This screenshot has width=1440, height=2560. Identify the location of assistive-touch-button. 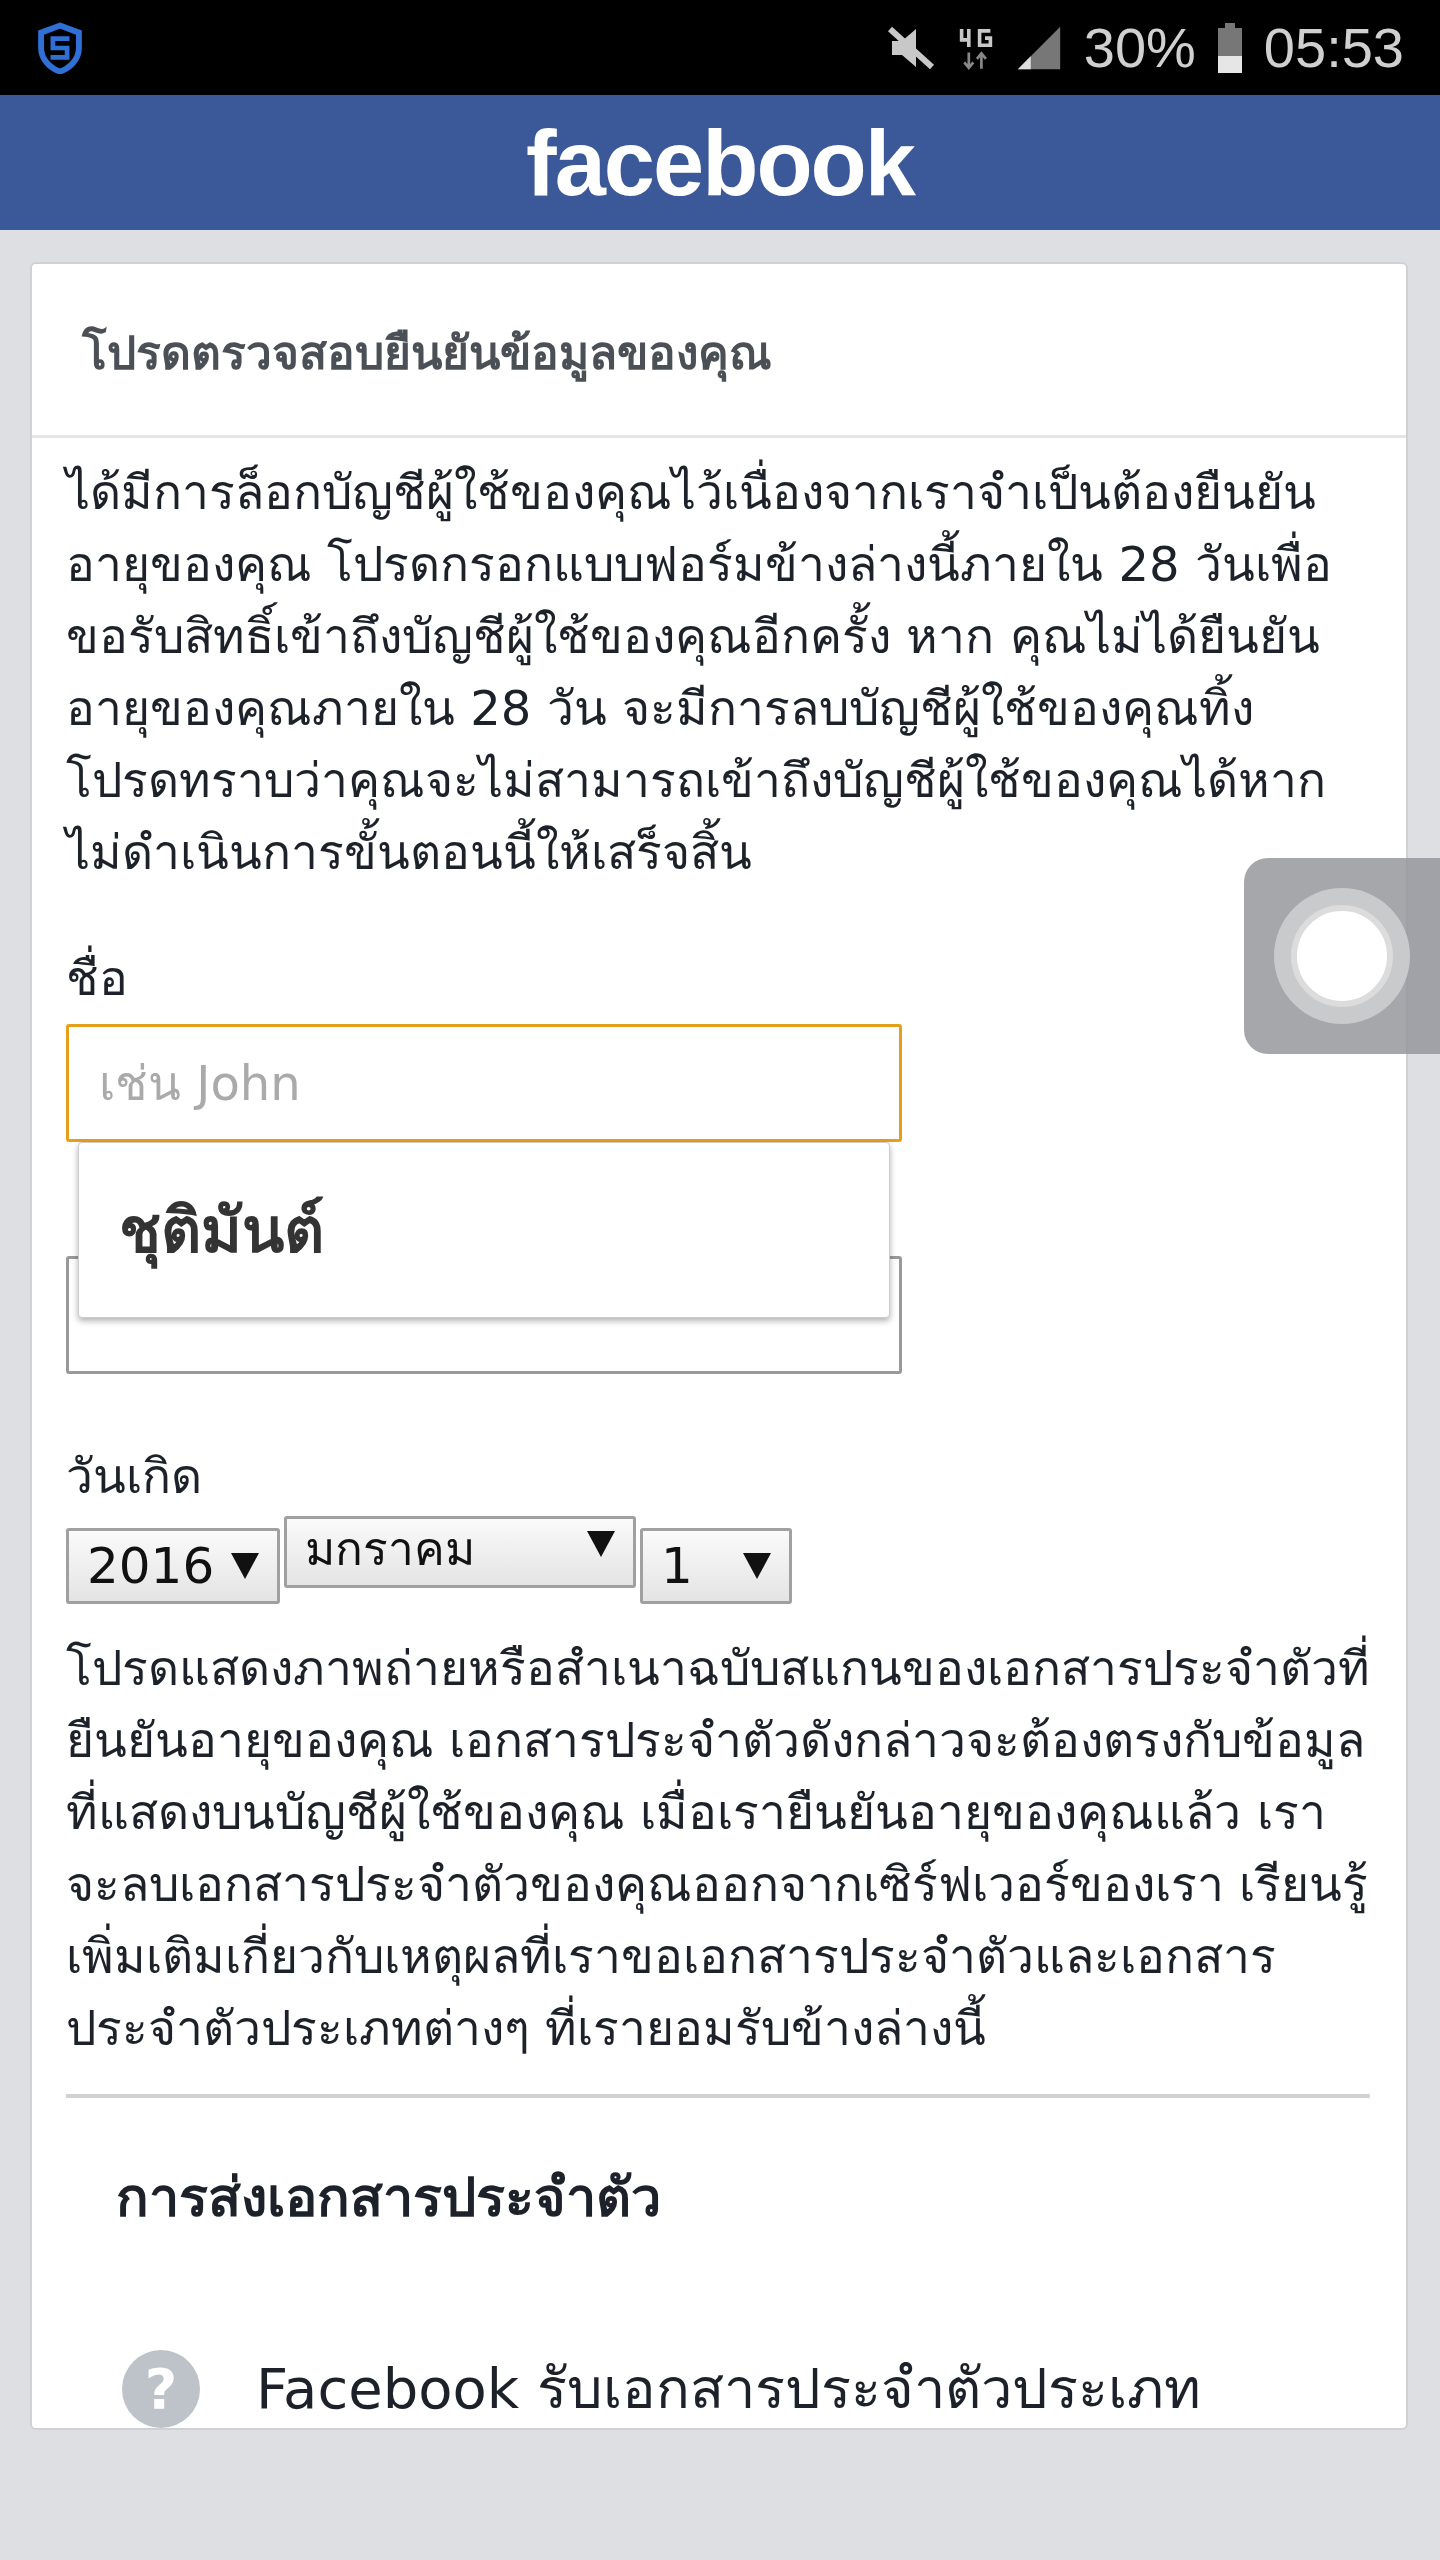
(1342, 956).